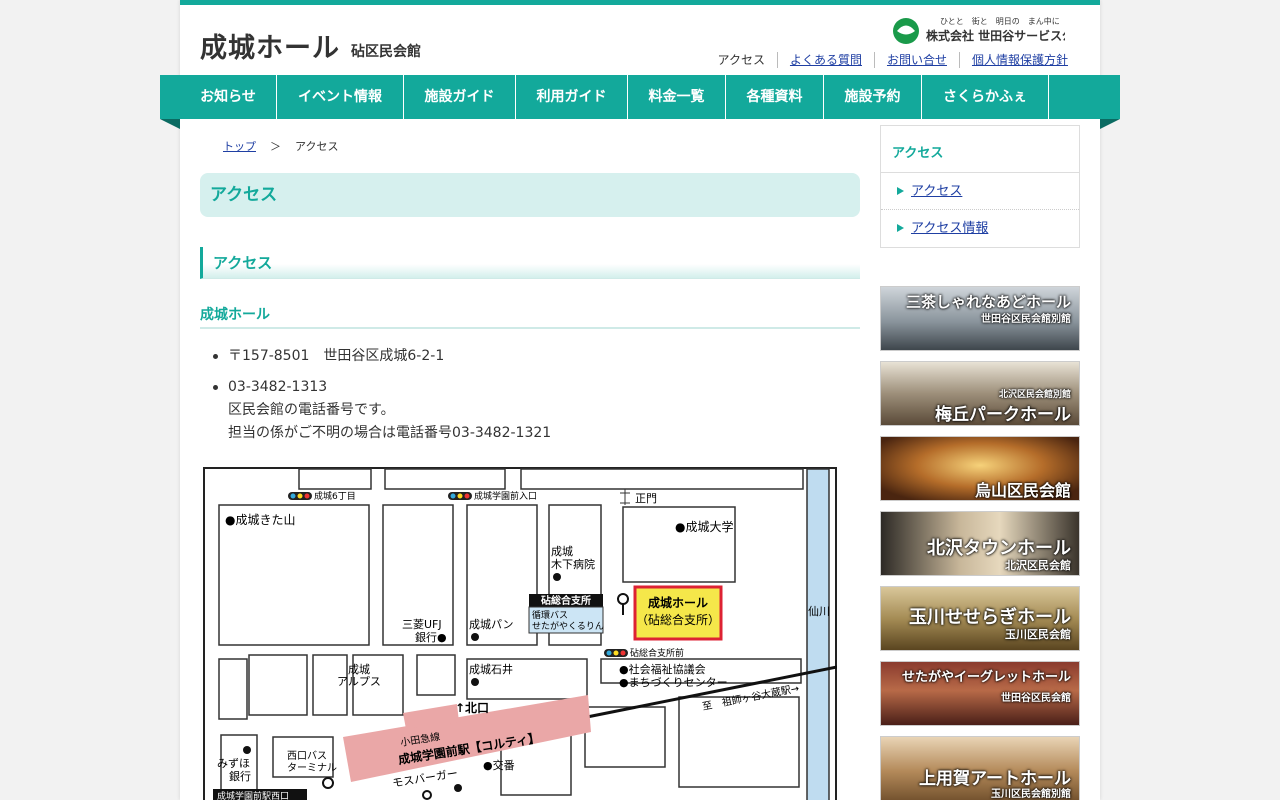 The image size is (1280, 800). Describe the element at coordinates (980, 618) in the screenshot. I see `banner-tamagawa: 玉川せせらぎホール 玉川区民会館` at that location.